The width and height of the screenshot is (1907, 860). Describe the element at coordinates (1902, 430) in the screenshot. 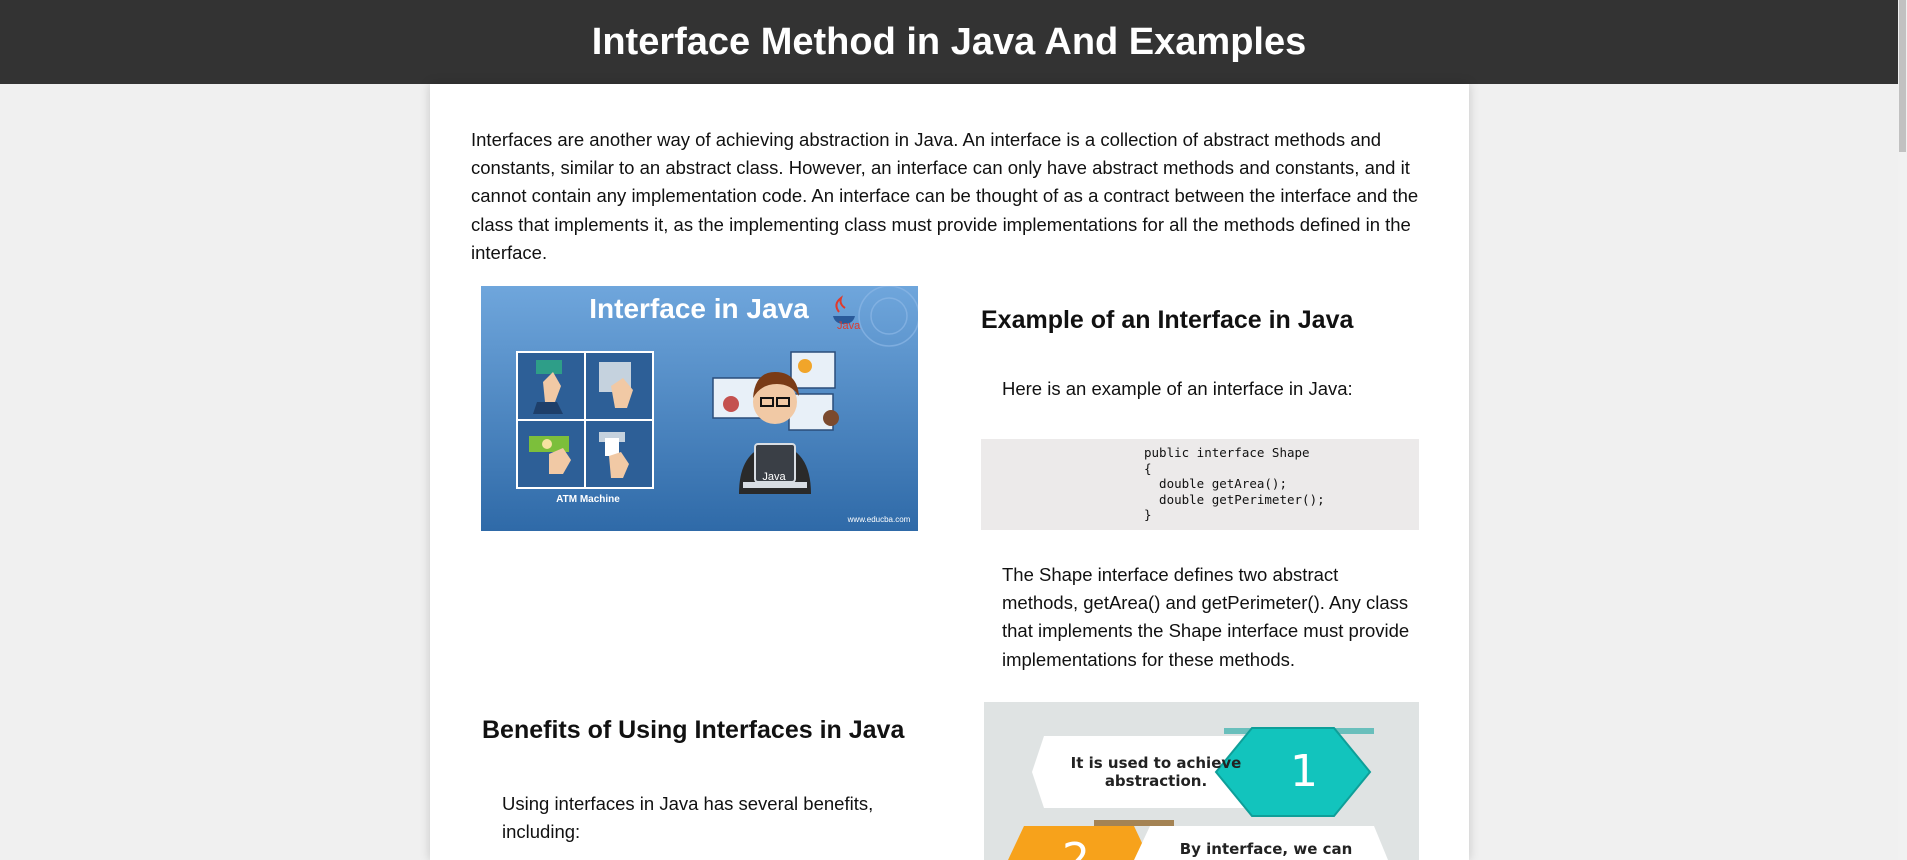

I see `vertical-scrollbar` at that location.